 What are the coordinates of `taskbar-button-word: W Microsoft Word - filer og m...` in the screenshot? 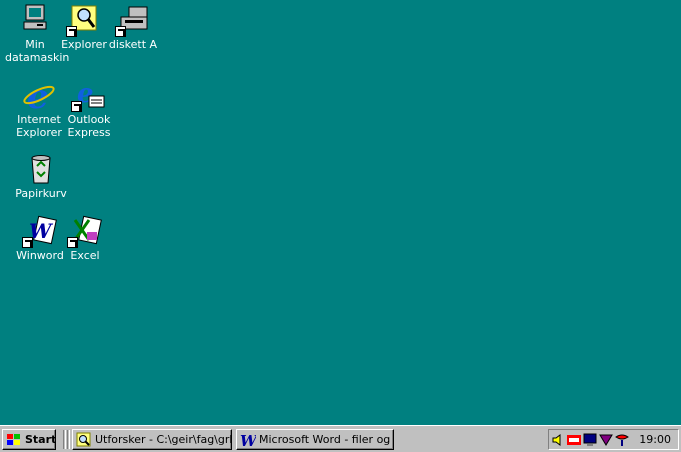 It's located at (315, 439).